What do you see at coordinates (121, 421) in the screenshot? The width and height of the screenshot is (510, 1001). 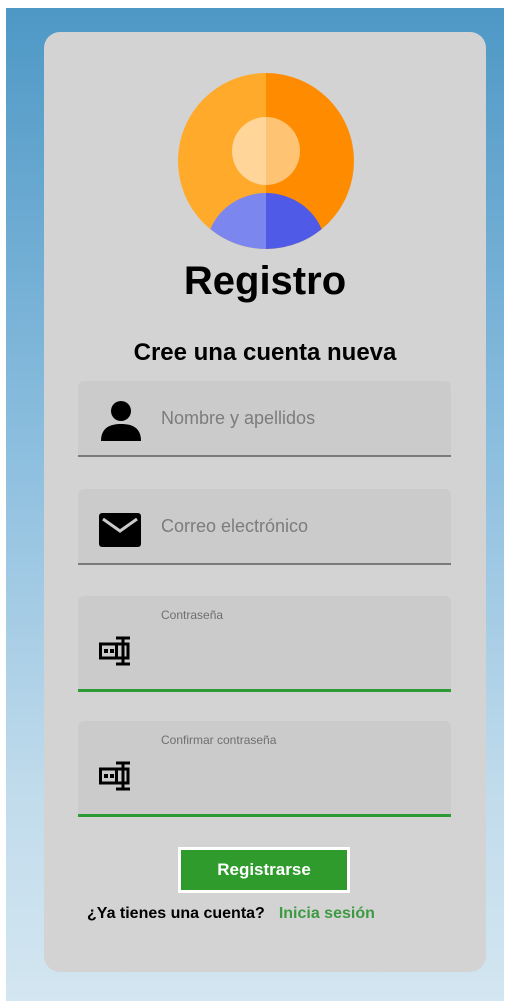 I see `person-icon` at bounding box center [121, 421].